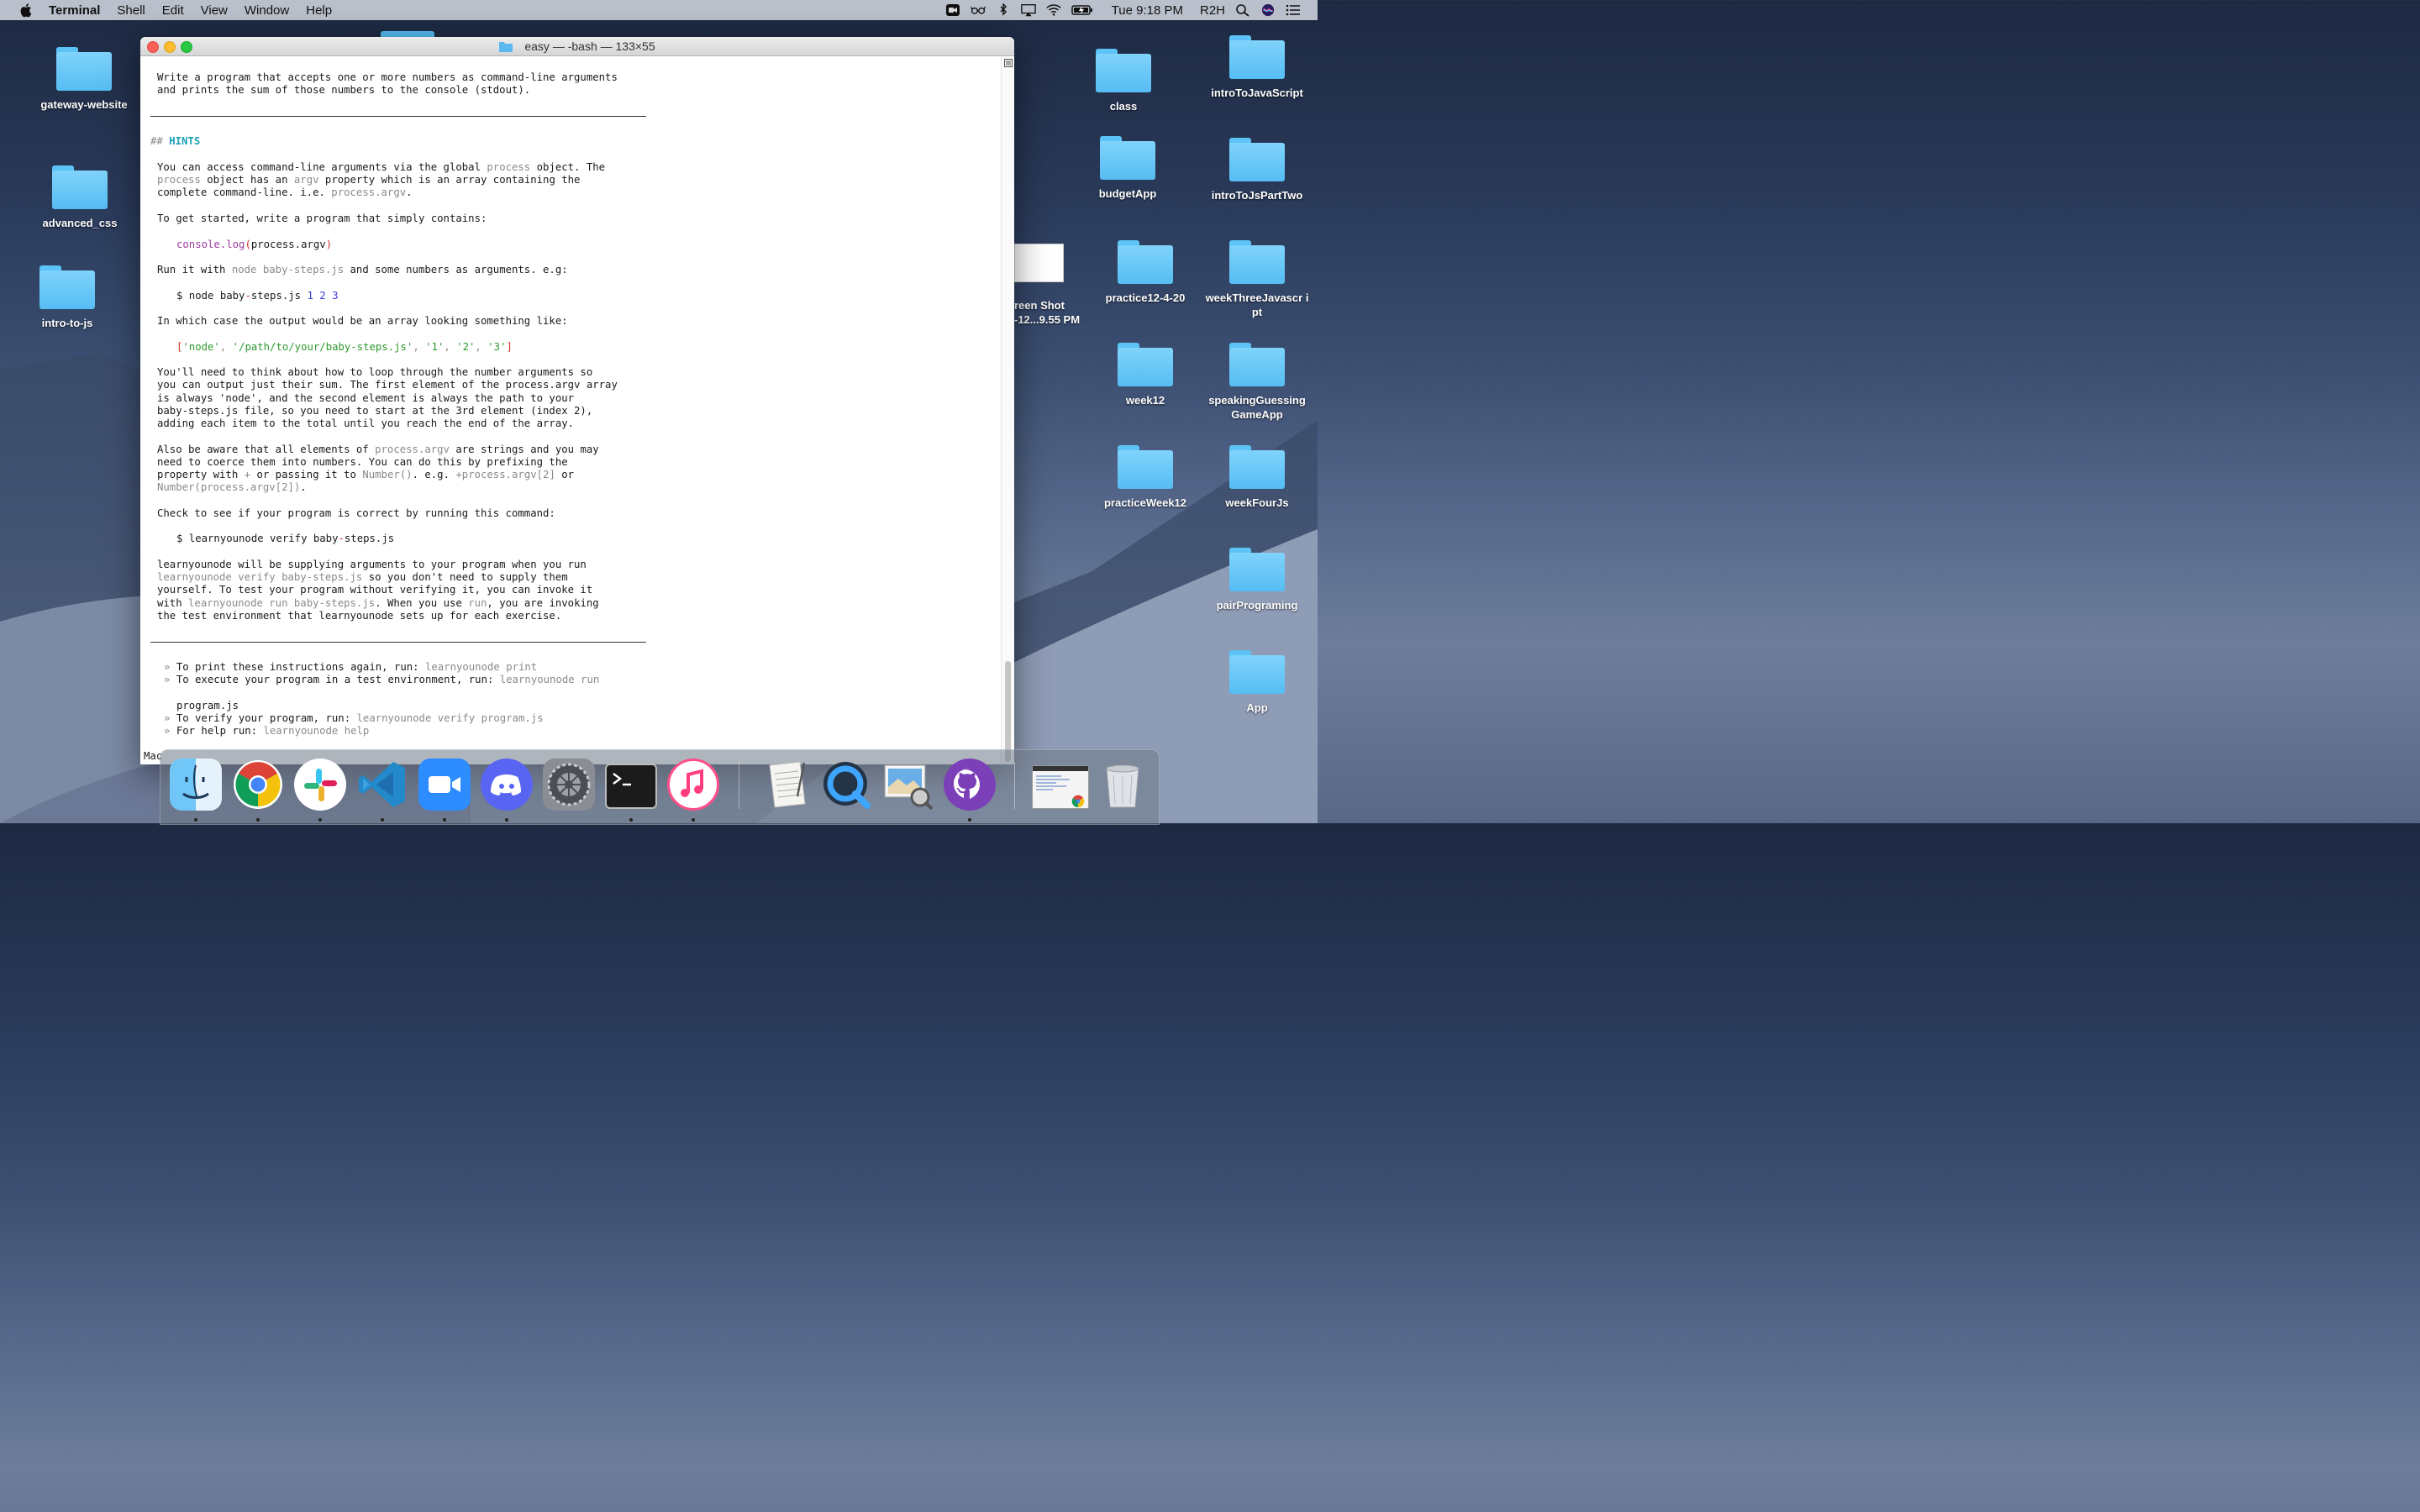 This screenshot has width=2420, height=1512. I want to click on desktop-folder-pairprograming: pairPrograming, so click(1257, 580).